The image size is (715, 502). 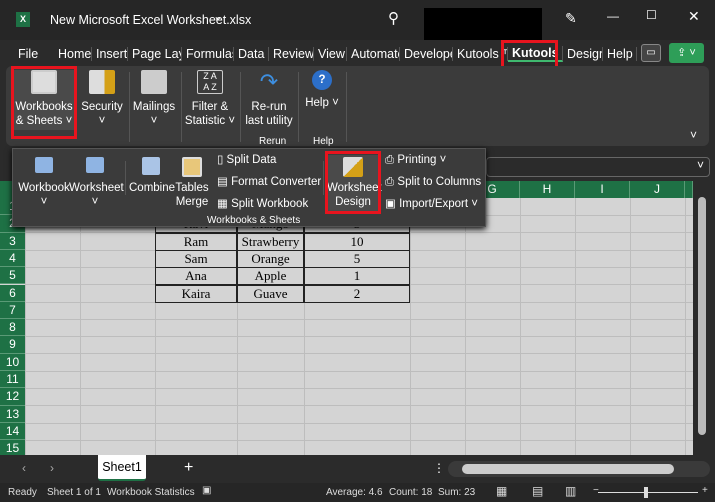 I want to click on table-cell: 10, so click(x=357, y=241).